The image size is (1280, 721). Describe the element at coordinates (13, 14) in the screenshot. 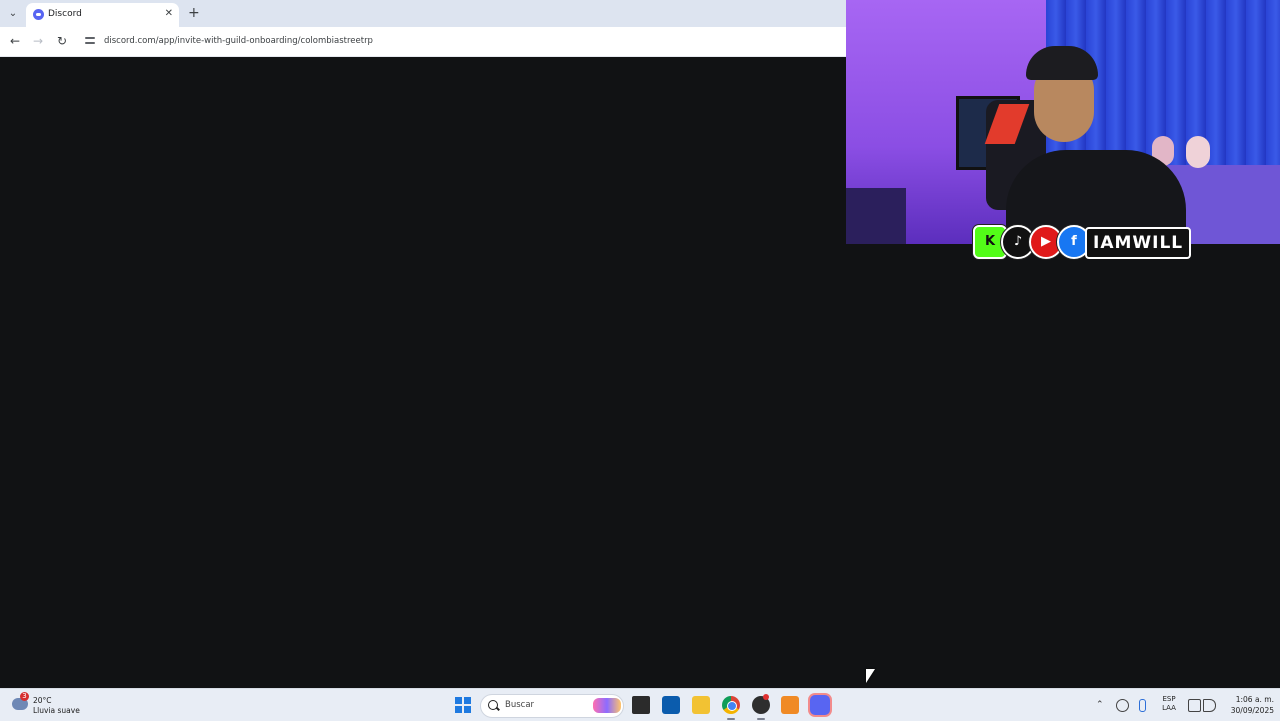

I see `tab-search-chevron-icon: ⌄` at that location.